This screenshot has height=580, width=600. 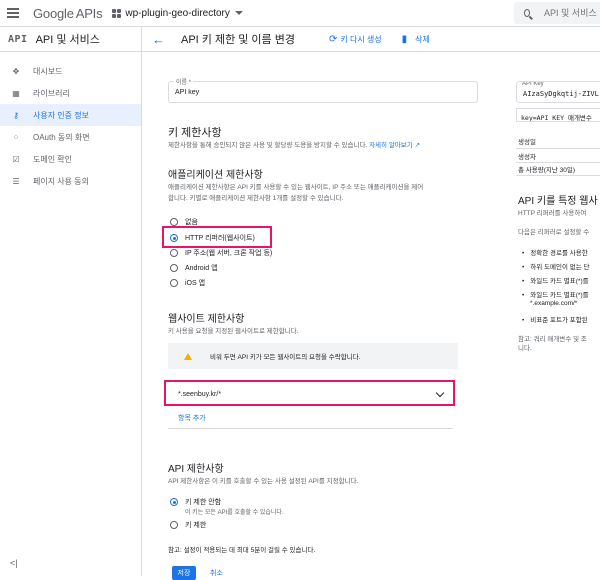 I want to click on name-field: 이름 *, so click(x=323, y=90).